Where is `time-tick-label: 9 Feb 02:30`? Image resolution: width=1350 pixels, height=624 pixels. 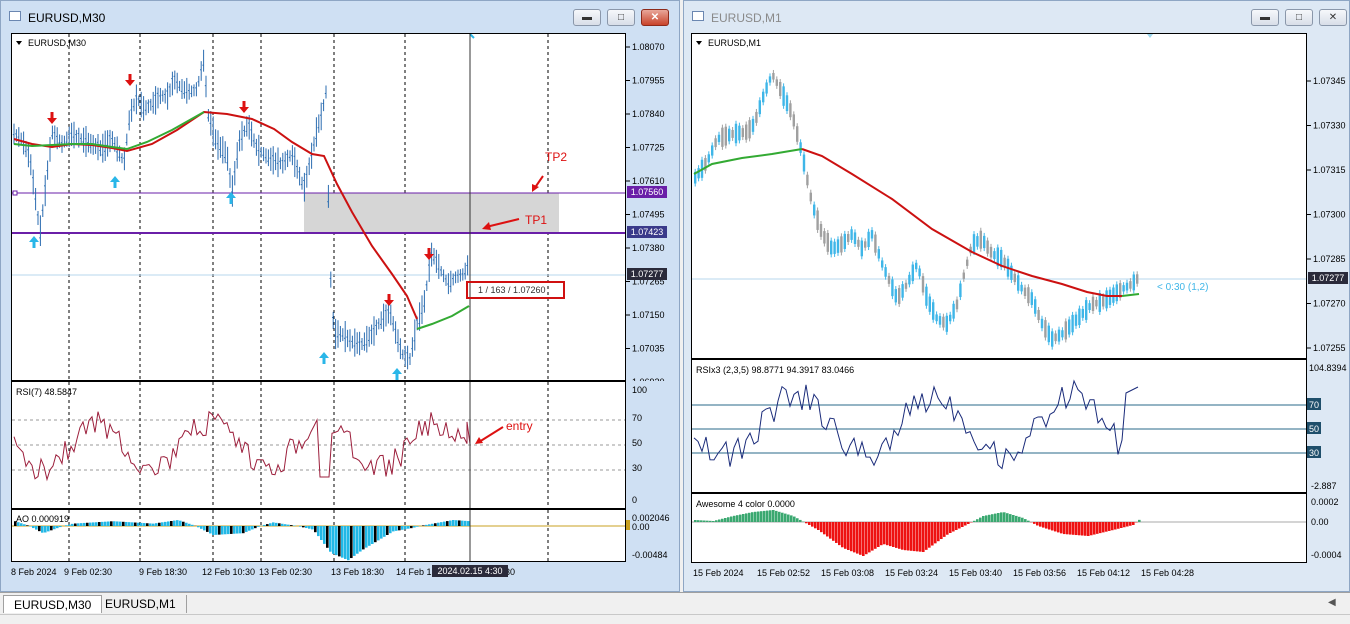
time-tick-label: 9 Feb 02:30 is located at coordinates (88, 572).